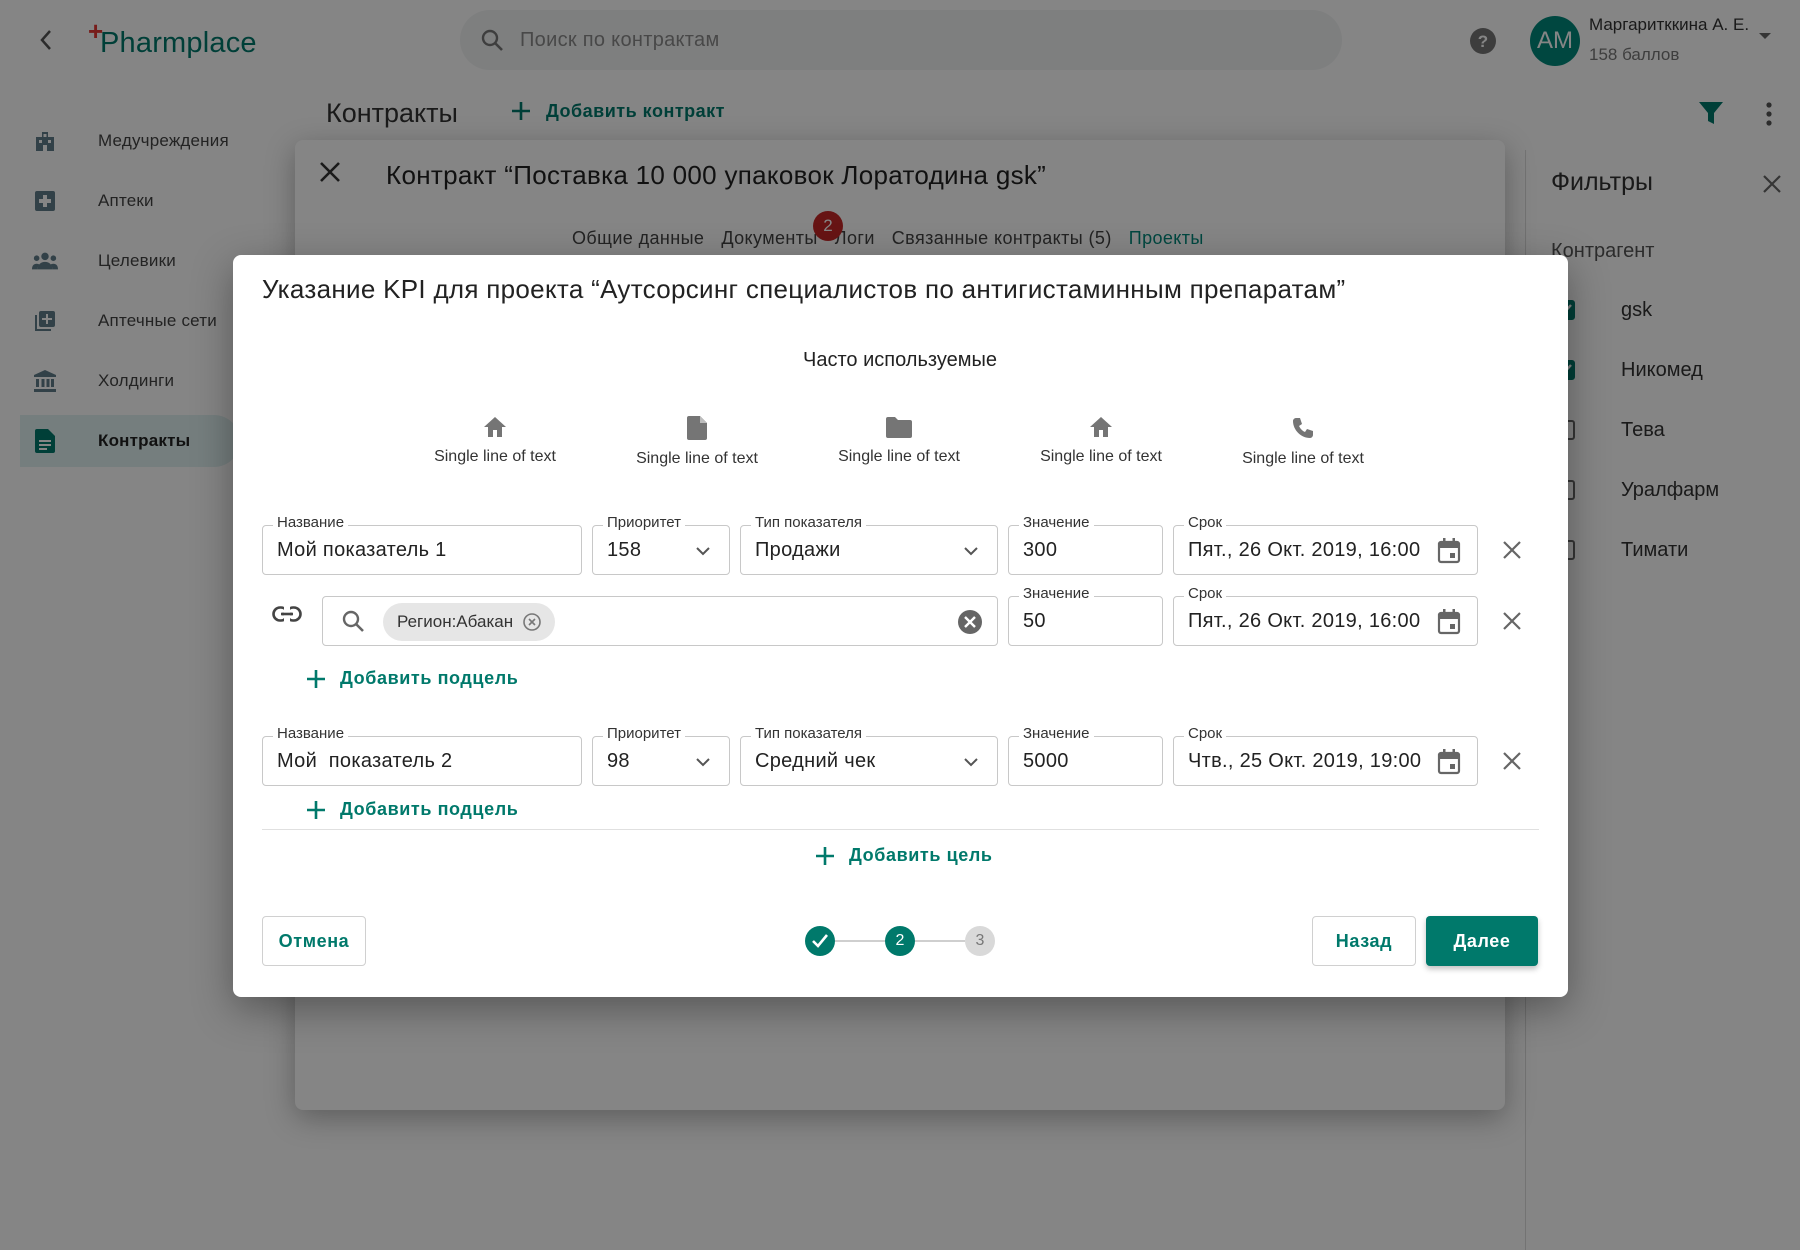  I want to click on field-value: Мой показатель 2, so click(365, 761).